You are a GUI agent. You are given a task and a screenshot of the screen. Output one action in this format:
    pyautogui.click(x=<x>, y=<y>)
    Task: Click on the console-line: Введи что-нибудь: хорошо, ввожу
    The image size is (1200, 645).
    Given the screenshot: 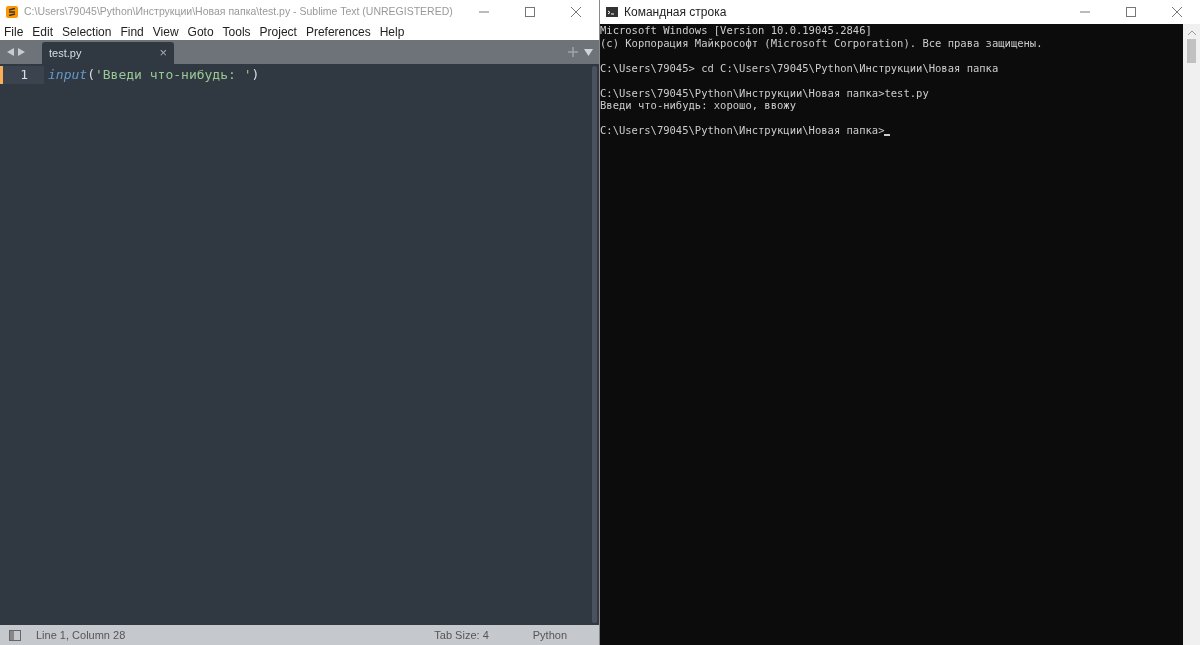 What is the action you would take?
    pyautogui.click(x=698, y=105)
    